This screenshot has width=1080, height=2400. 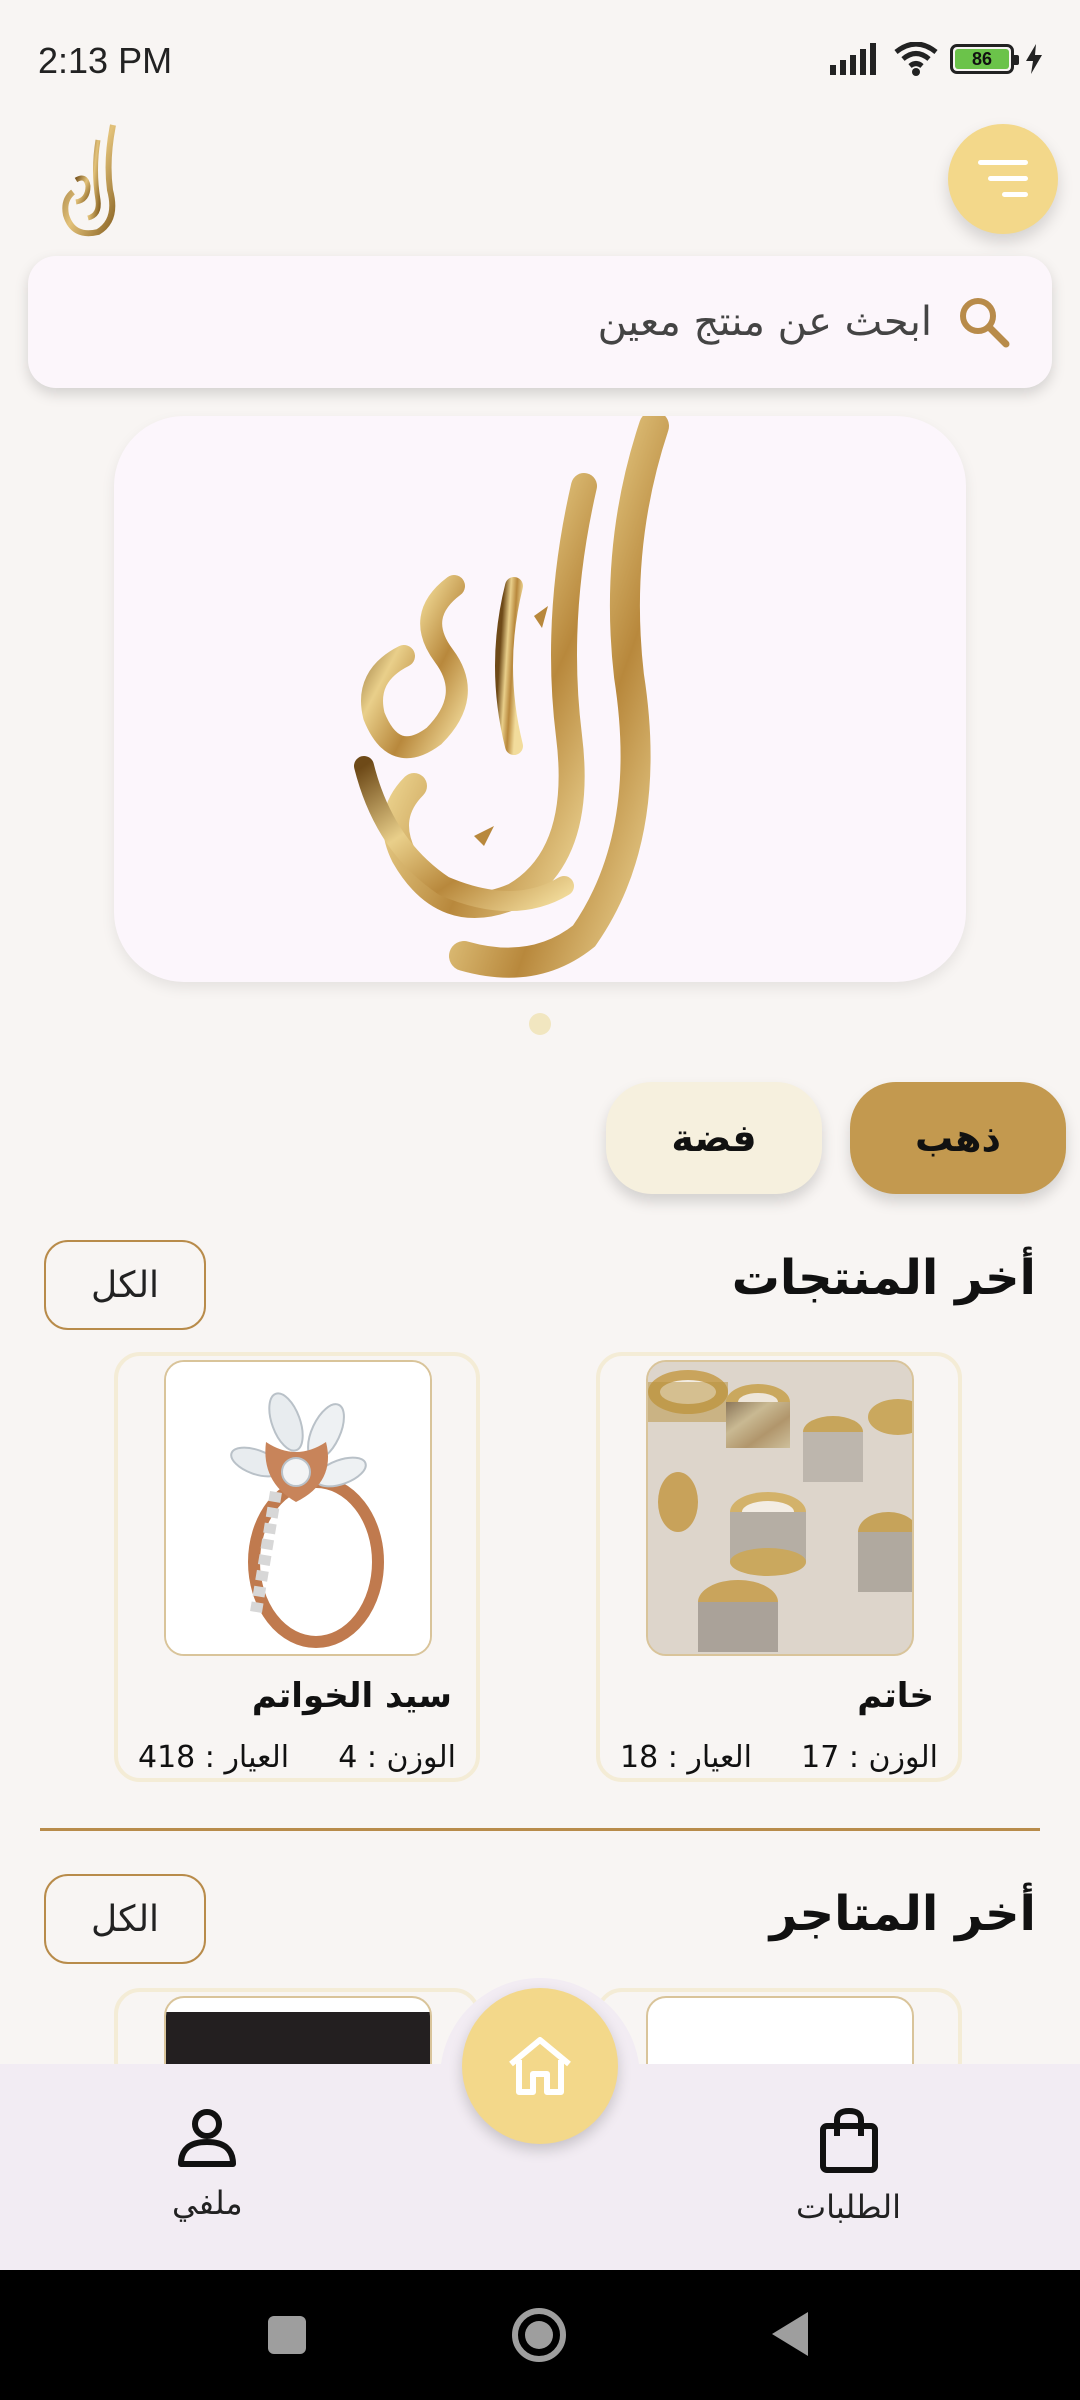 I want to click on battery-icon: 86, so click(x=984, y=59).